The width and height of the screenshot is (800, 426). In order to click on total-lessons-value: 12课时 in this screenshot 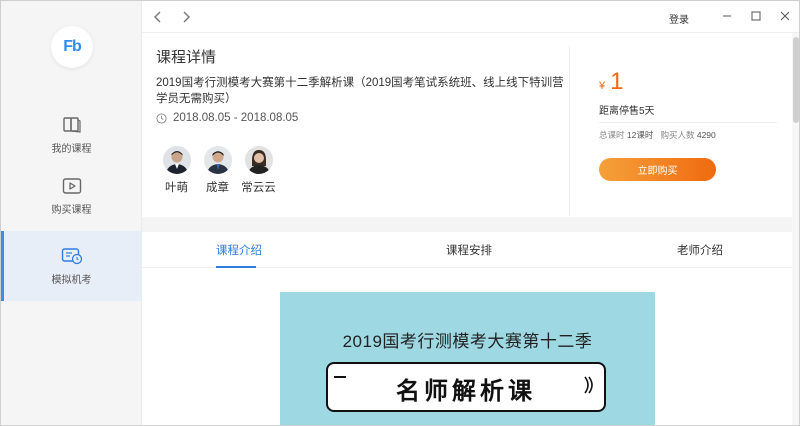, I will do `click(640, 135)`.